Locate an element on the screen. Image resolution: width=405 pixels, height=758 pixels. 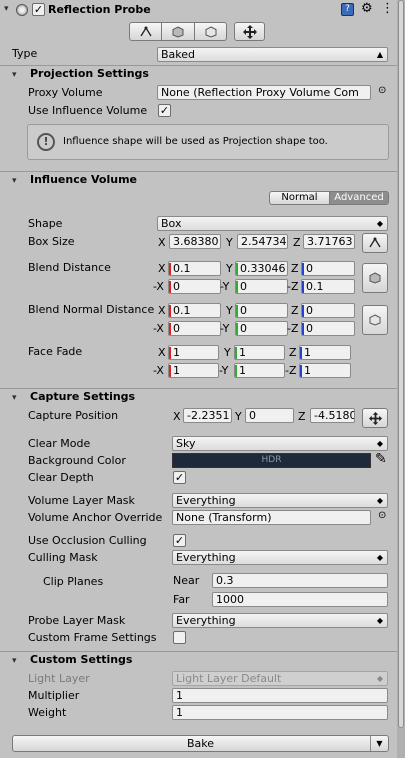
blend-normal-neg-x-field: 0 is located at coordinates (194, 328).